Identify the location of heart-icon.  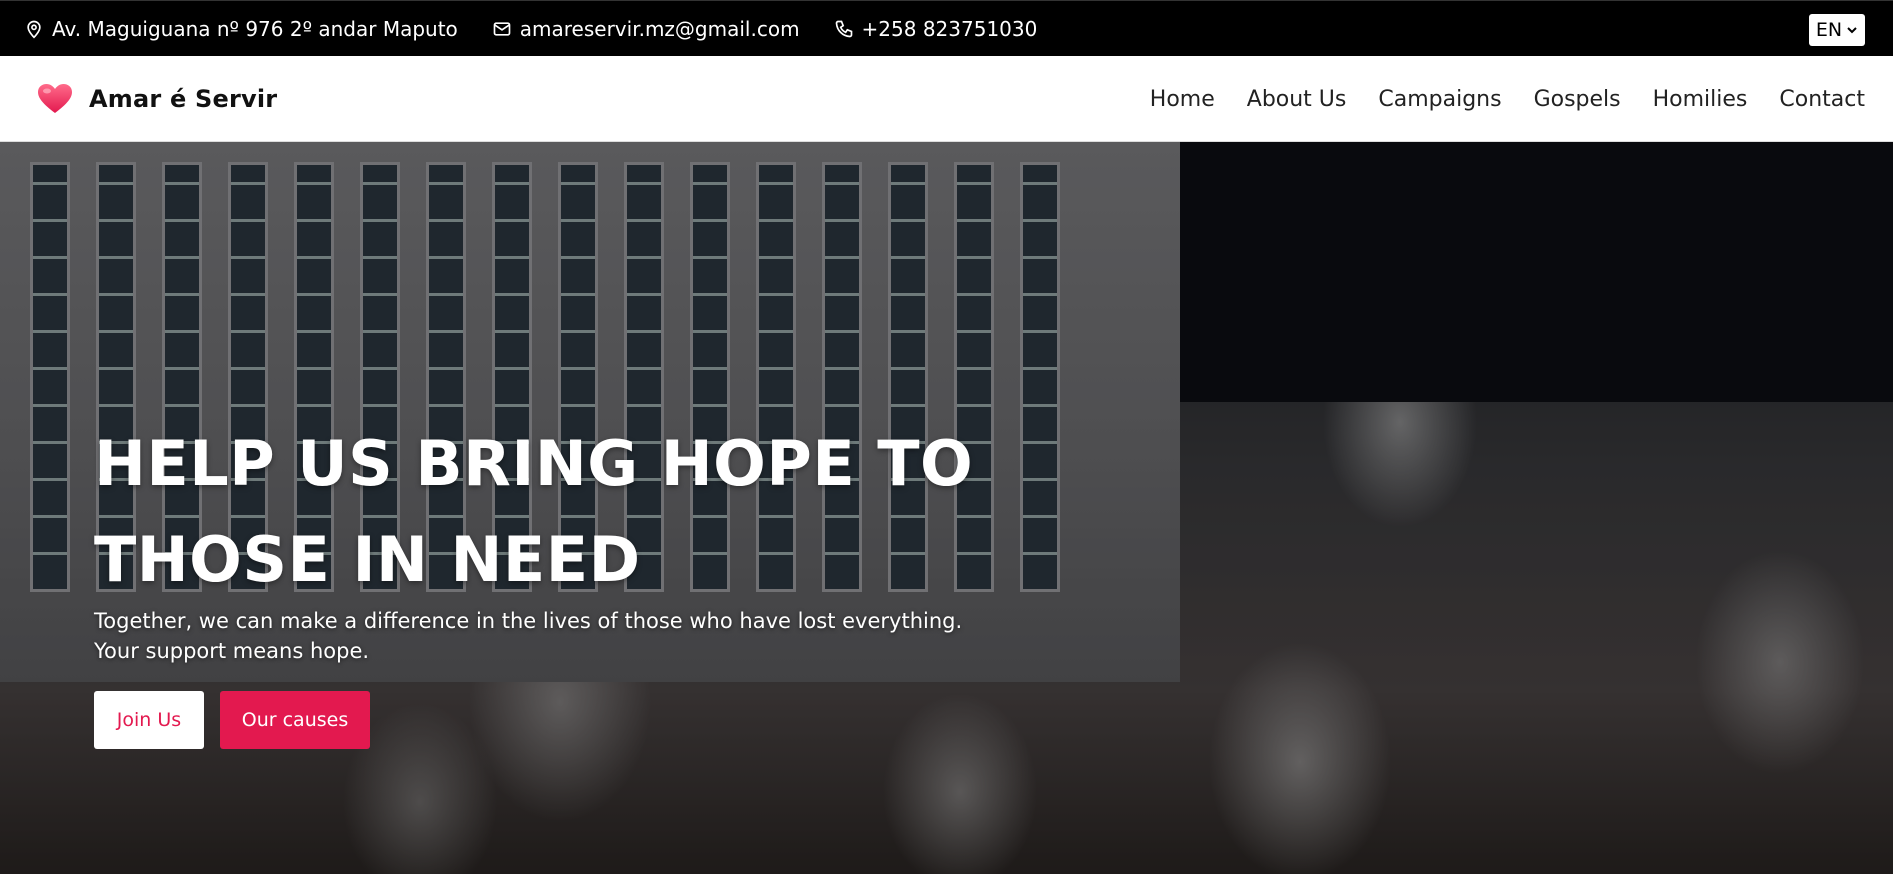
(55, 98).